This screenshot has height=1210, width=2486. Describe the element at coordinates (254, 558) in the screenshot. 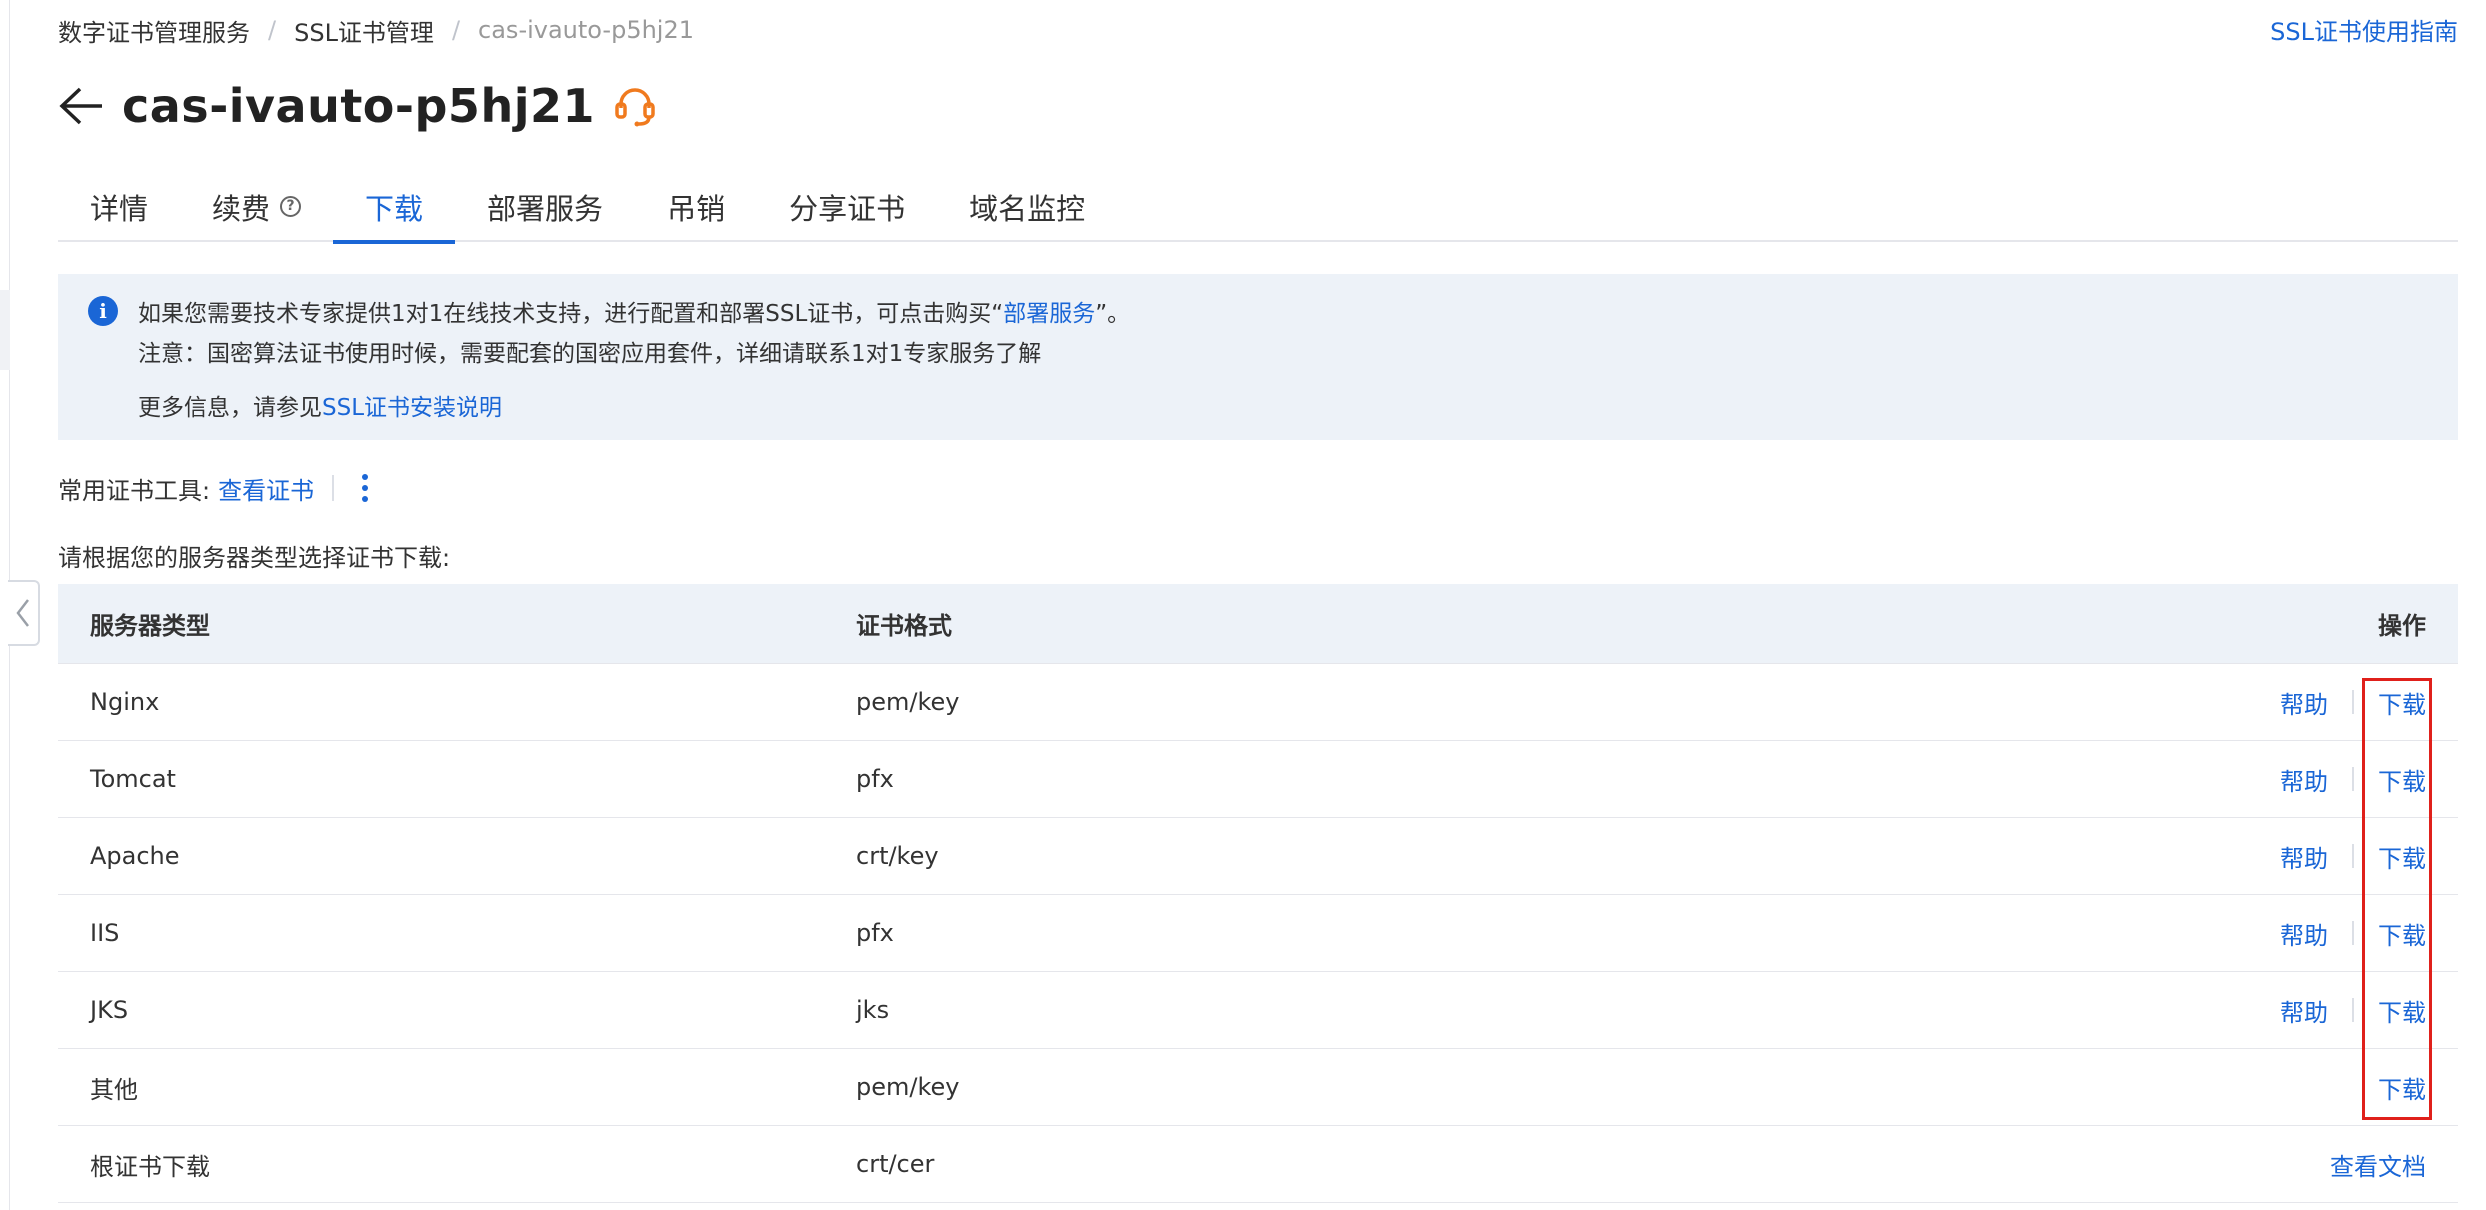

I see `download-instruction: 请根据您的服务器类型选择证书下载:` at that location.